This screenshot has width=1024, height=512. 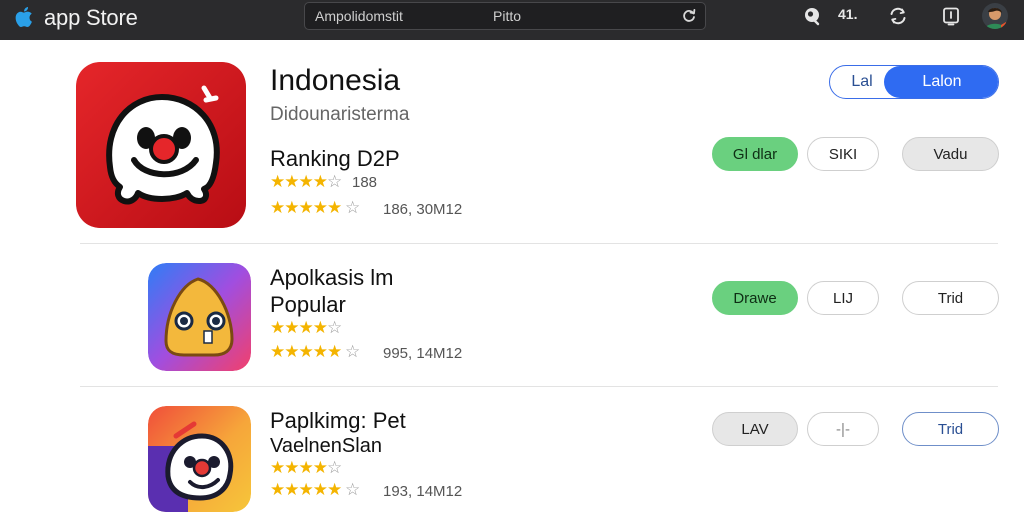 What do you see at coordinates (941, 82) in the screenshot?
I see `segment-option-right: Lalon` at bounding box center [941, 82].